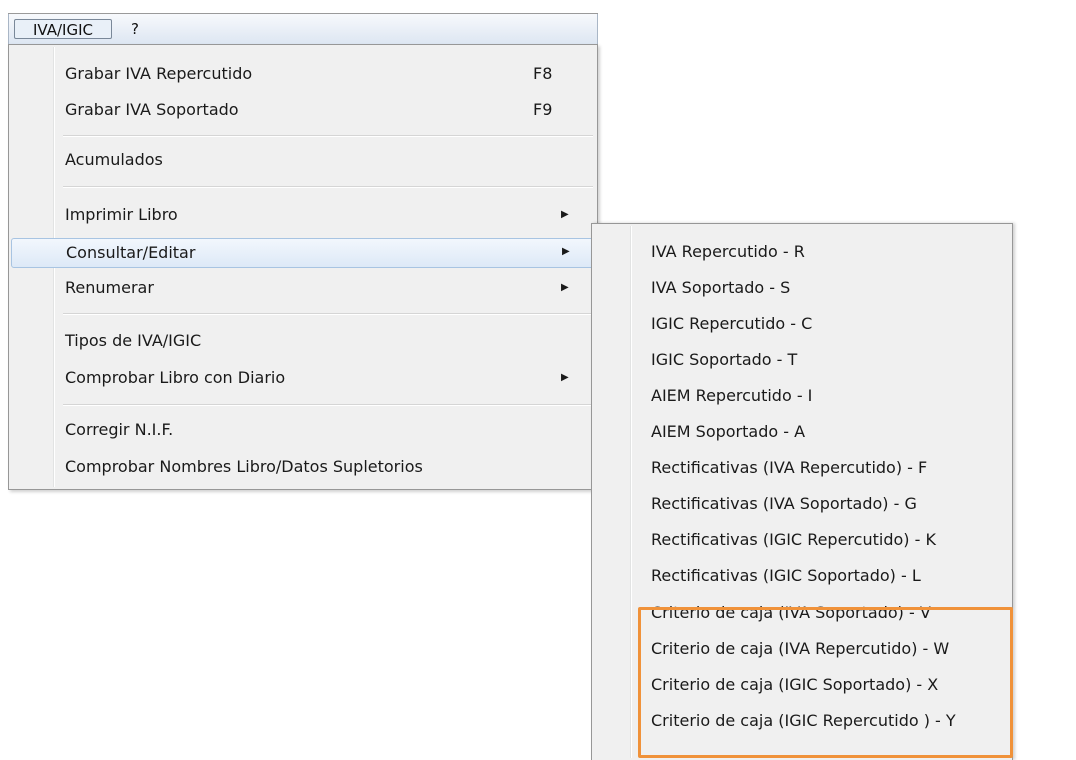  Describe the element at coordinates (109, 287) in the screenshot. I see `menu-item-label: Renumerar` at that location.